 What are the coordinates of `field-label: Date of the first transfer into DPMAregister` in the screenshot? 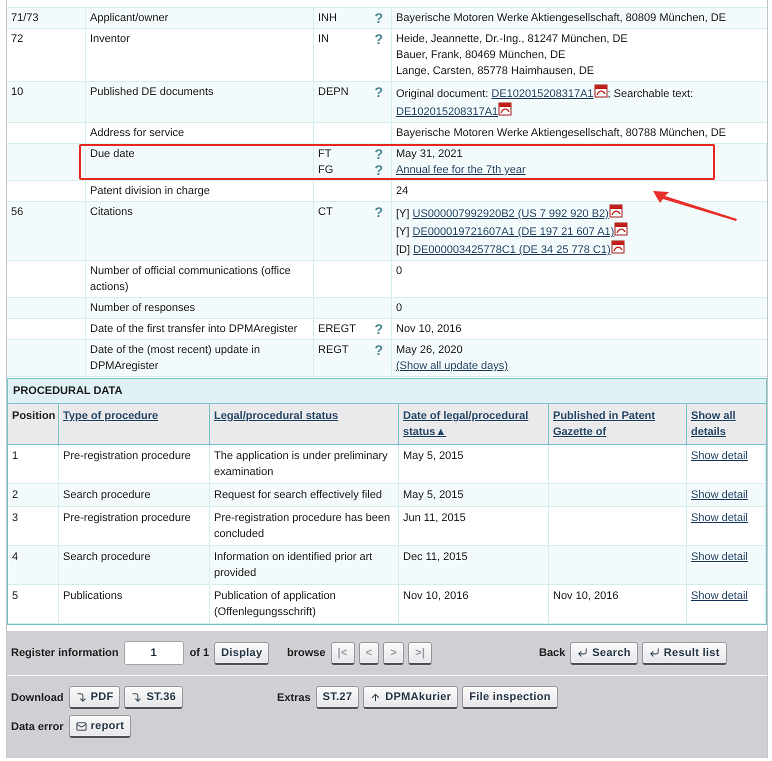 It's located at (194, 329).